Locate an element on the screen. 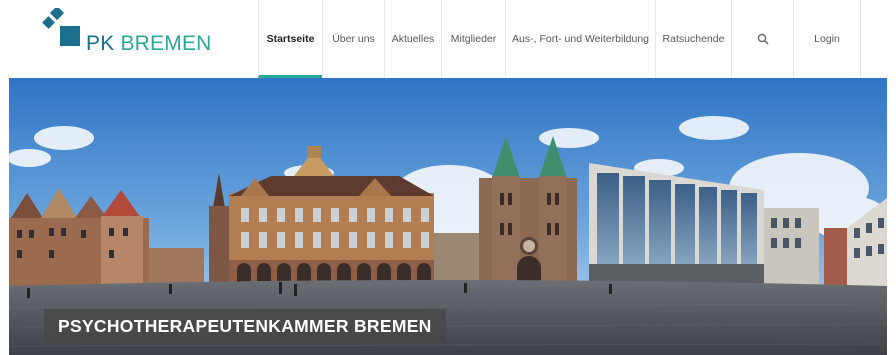 This screenshot has width=896, height=355. login-button: Login is located at coordinates (827, 39).